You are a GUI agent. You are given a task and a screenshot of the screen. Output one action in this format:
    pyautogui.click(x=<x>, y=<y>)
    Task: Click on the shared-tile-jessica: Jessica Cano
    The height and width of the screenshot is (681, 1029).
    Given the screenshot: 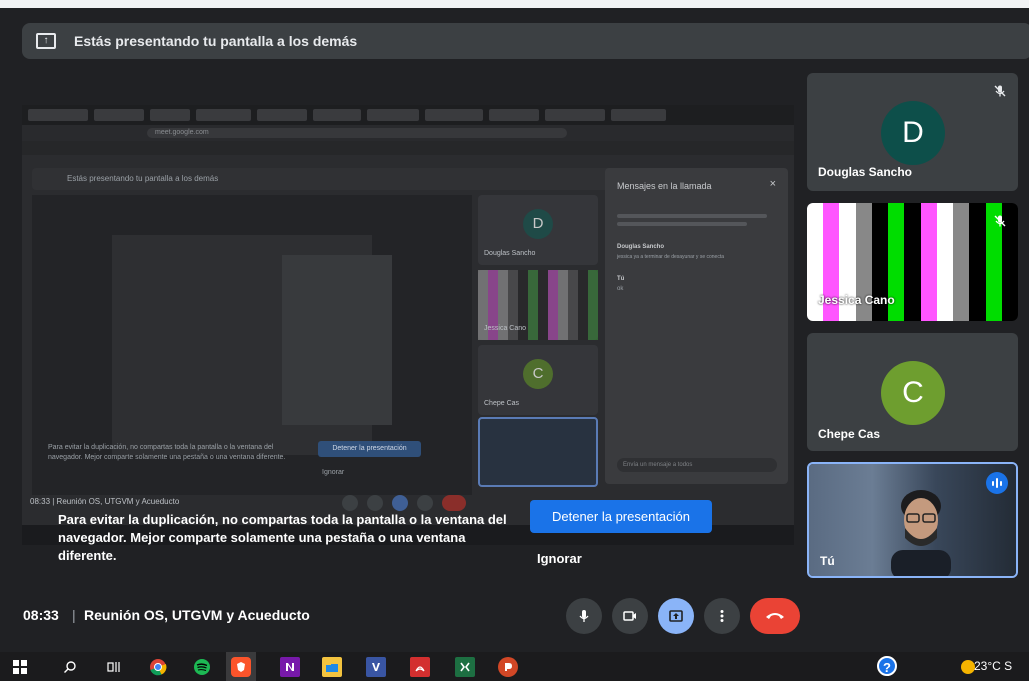 What is the action you would take?
    pyautogui.click(x=538, y=305)
    